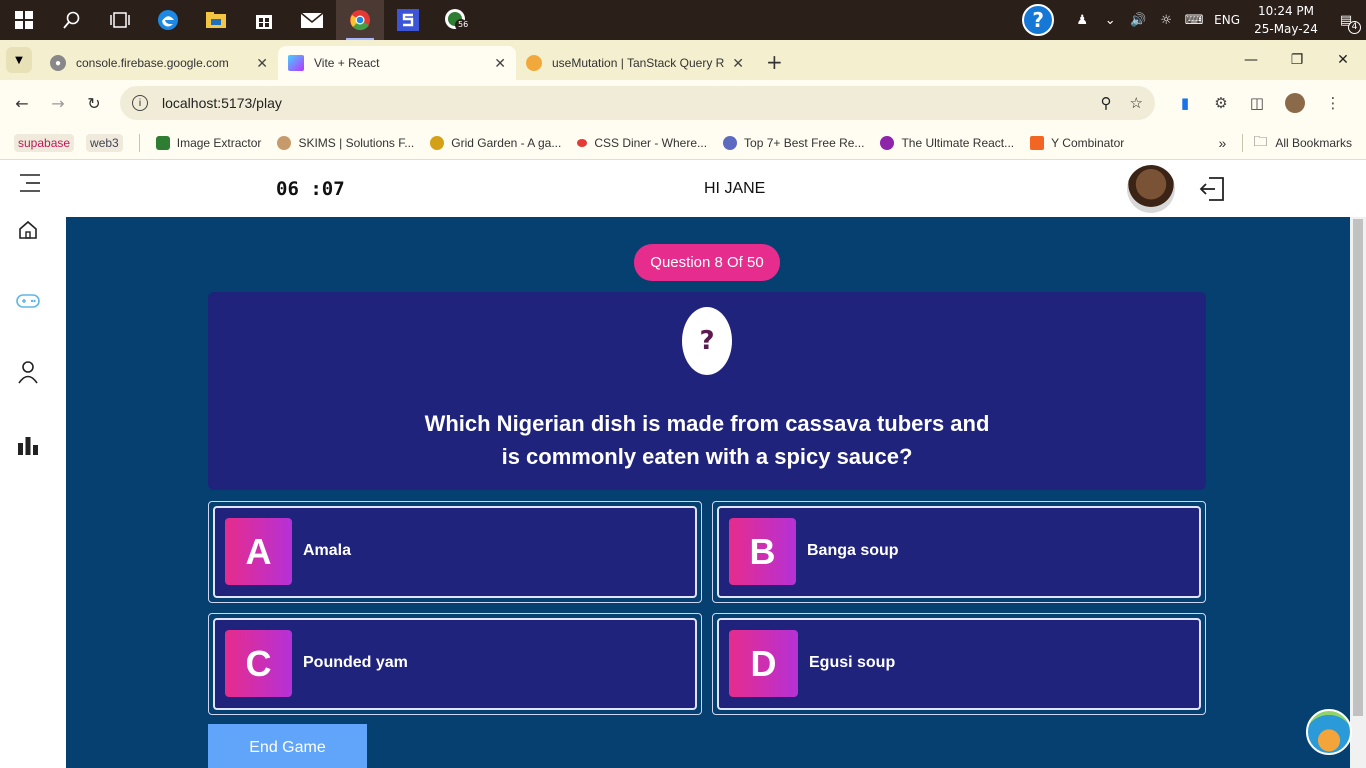 The width and height of the screenshot is (1366, 768). I want to click on gamepad-icon, so click(28, 301).